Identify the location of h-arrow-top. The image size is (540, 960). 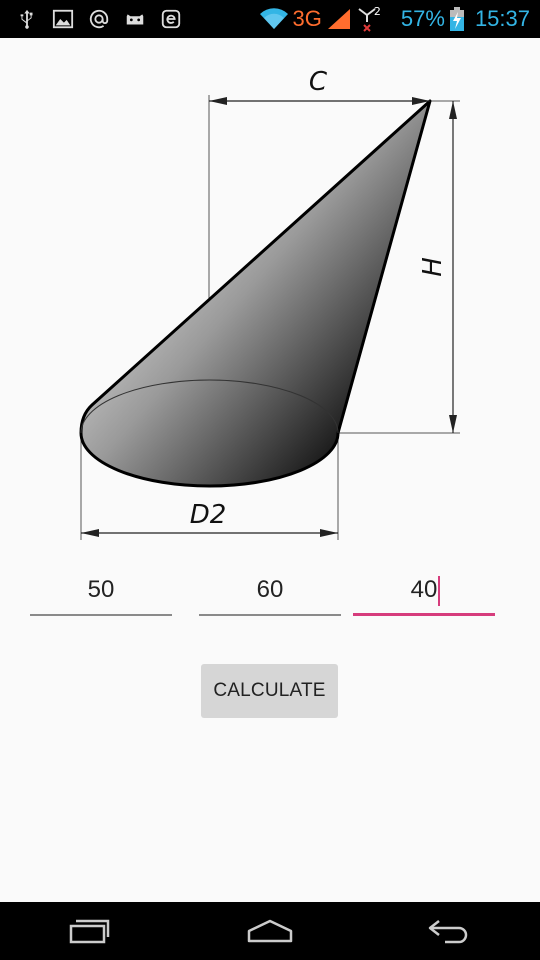
(453, 110).